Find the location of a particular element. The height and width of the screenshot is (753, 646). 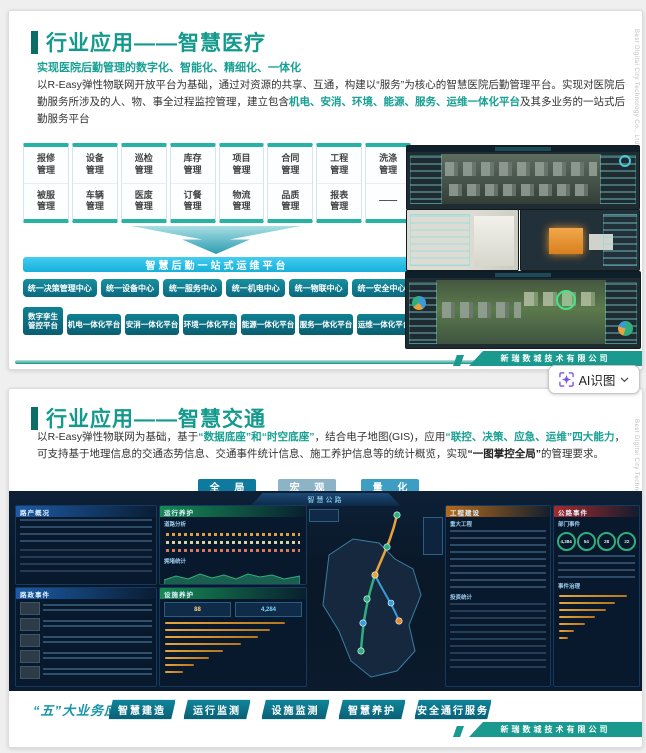

platform-button: 数字孪生管控平台 is located at coordinates (43, 321).